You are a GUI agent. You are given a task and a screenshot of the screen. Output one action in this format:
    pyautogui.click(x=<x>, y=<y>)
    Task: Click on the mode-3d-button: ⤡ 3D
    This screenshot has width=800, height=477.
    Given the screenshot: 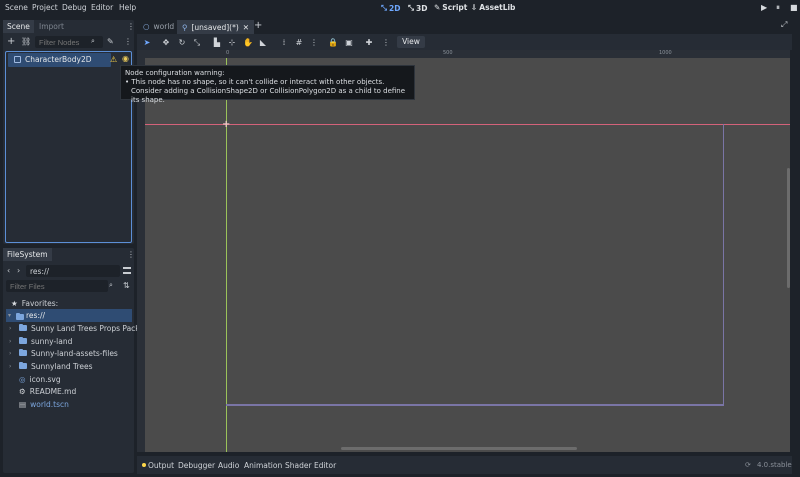 What is the action you would take?
    pyautogui.click(x=417, y=8)
    